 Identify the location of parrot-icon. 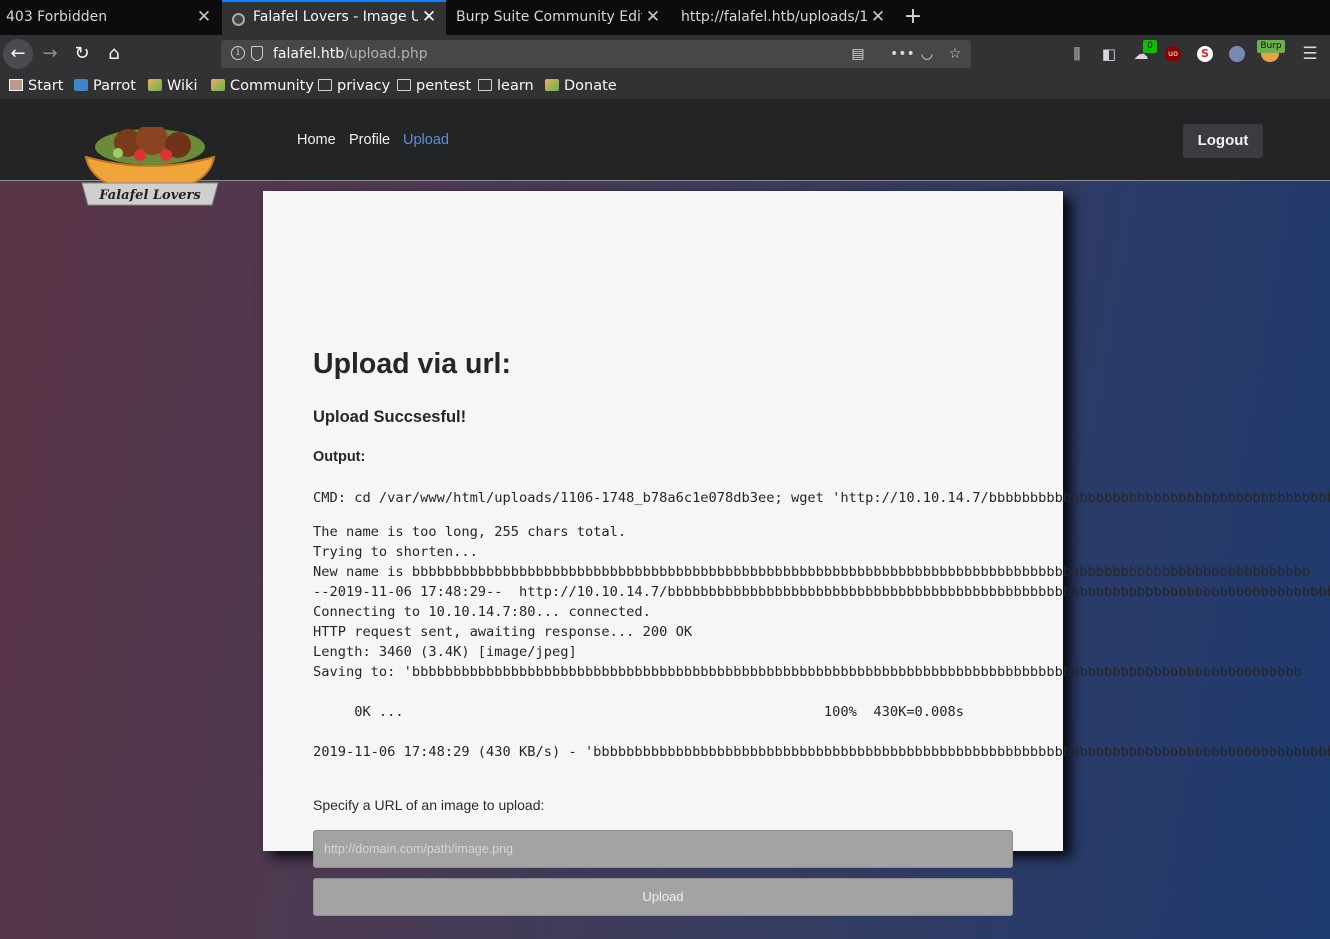
(81, 85).